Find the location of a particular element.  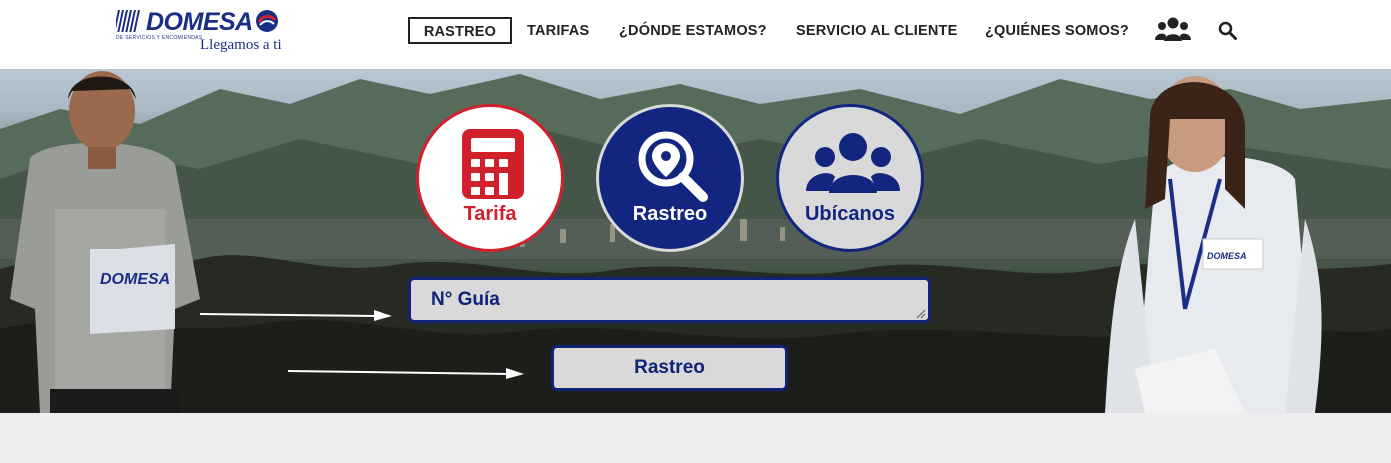

staff-man-photo: DOMESA is located at coordinates (105, 242).